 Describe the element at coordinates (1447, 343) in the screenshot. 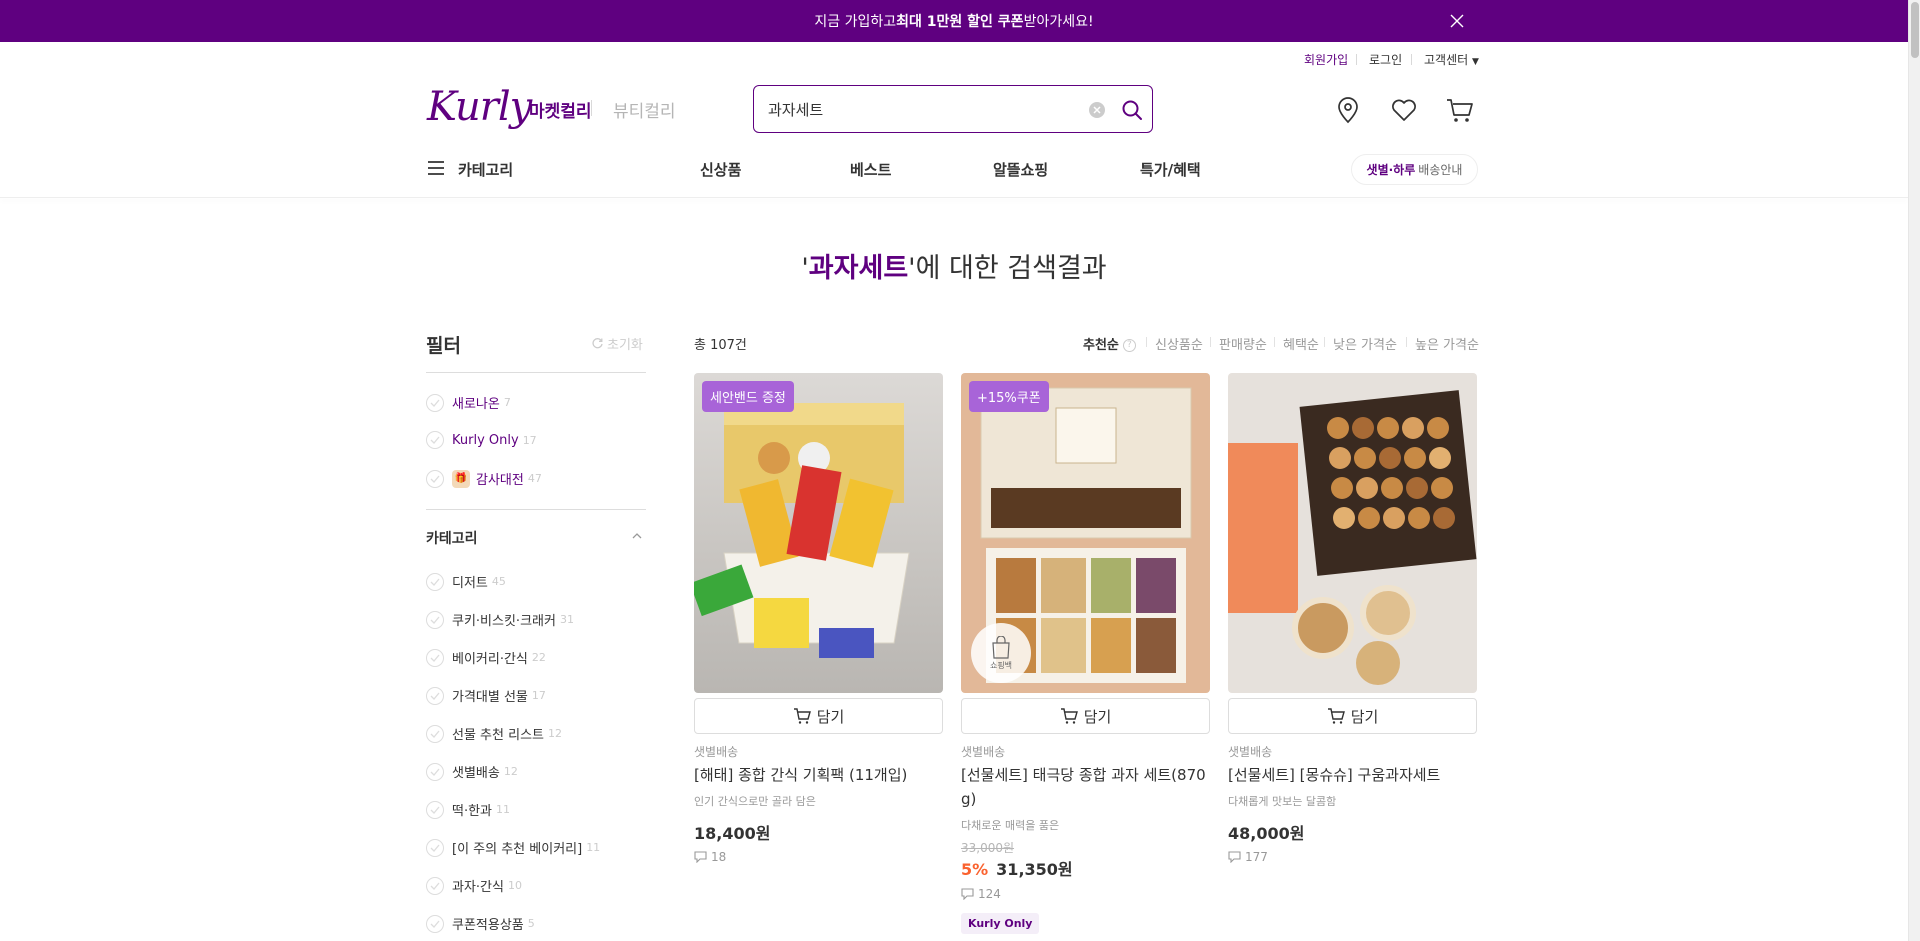

I see `sort-high-price: 높은 가격순` at that location.